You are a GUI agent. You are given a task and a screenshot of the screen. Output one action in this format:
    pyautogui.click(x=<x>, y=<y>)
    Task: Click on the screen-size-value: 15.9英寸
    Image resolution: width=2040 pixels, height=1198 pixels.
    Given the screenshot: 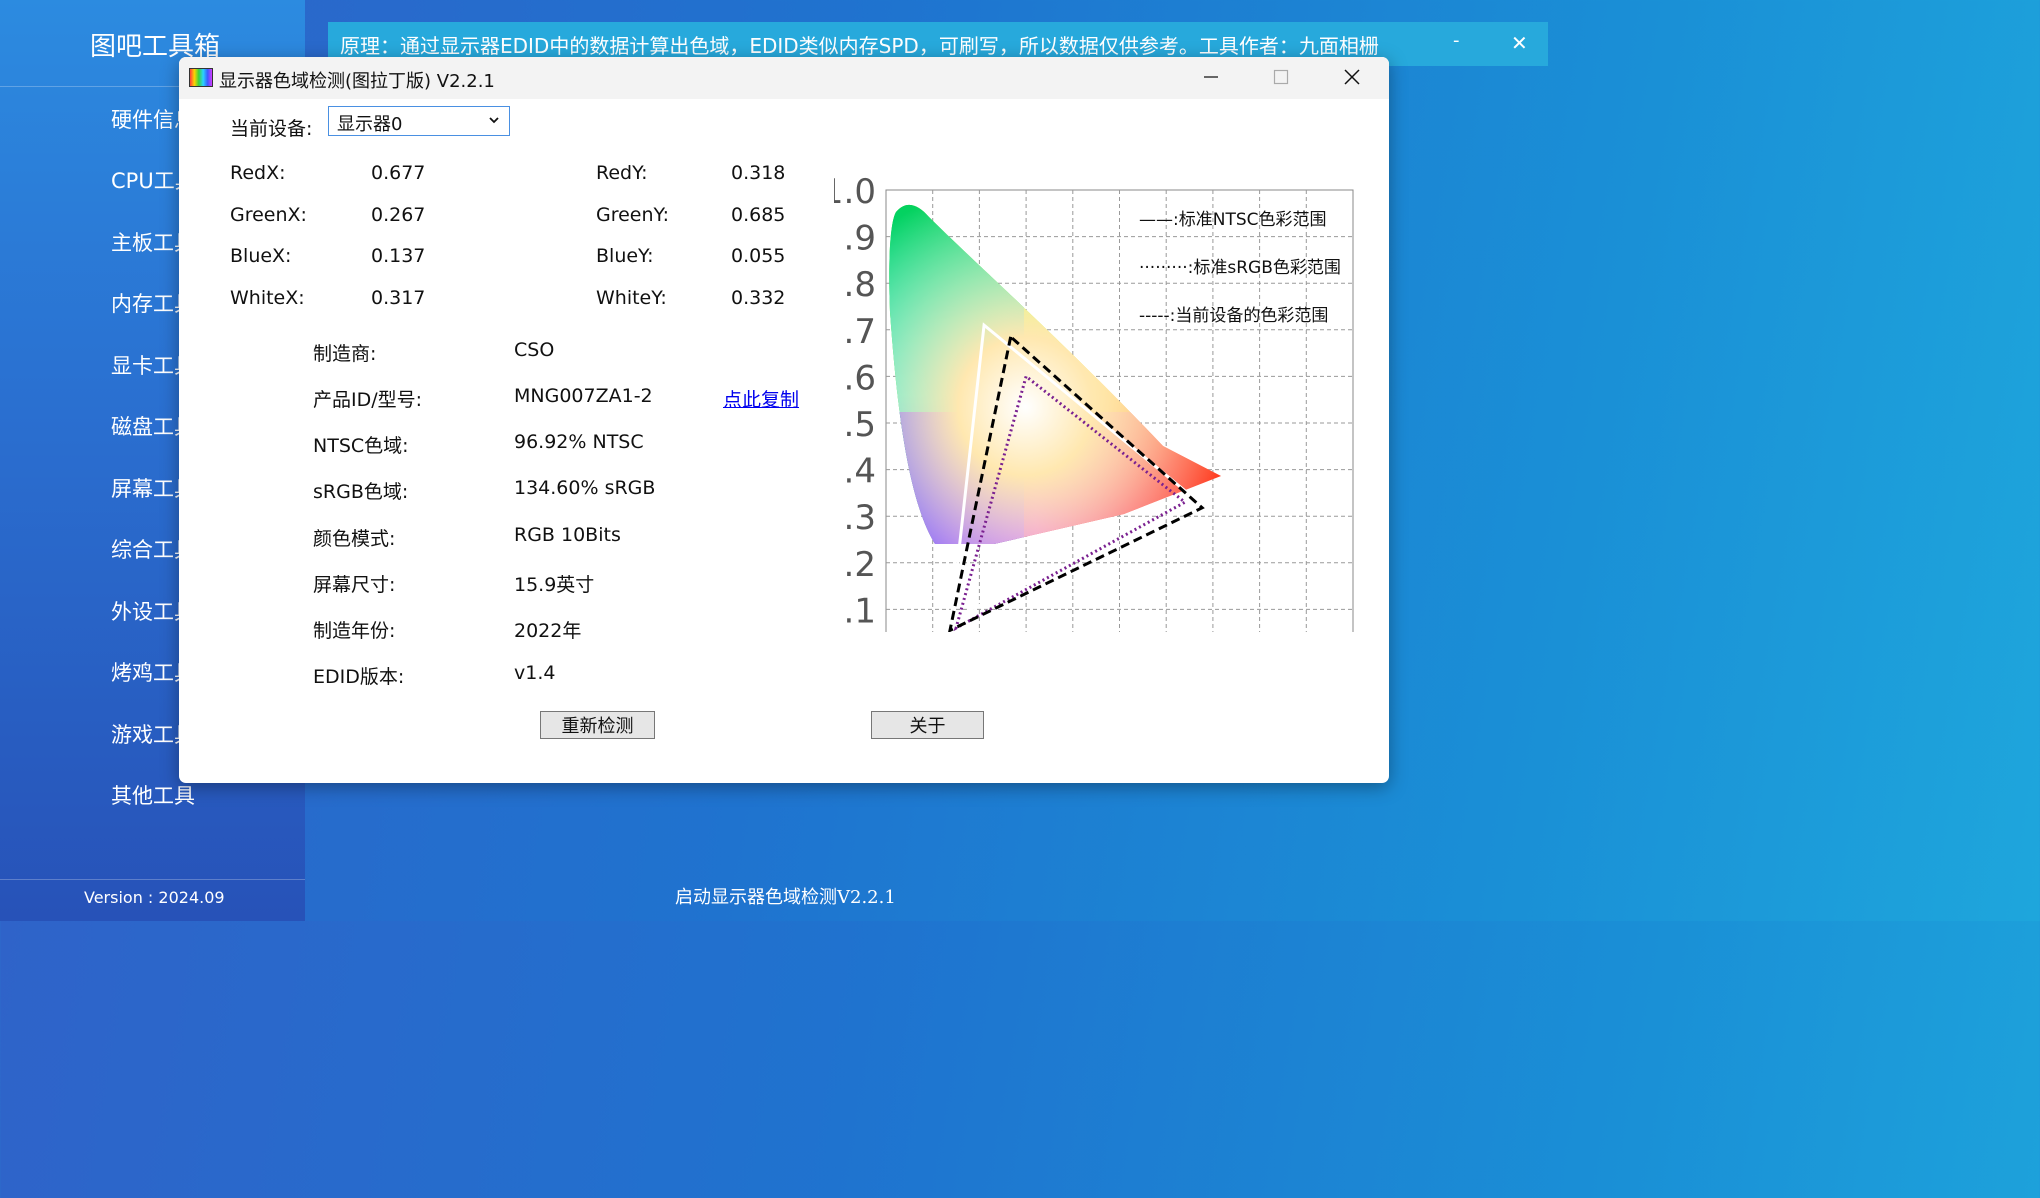 What is the action you would take?
    pyautogui.click(x=554, y=585)
    